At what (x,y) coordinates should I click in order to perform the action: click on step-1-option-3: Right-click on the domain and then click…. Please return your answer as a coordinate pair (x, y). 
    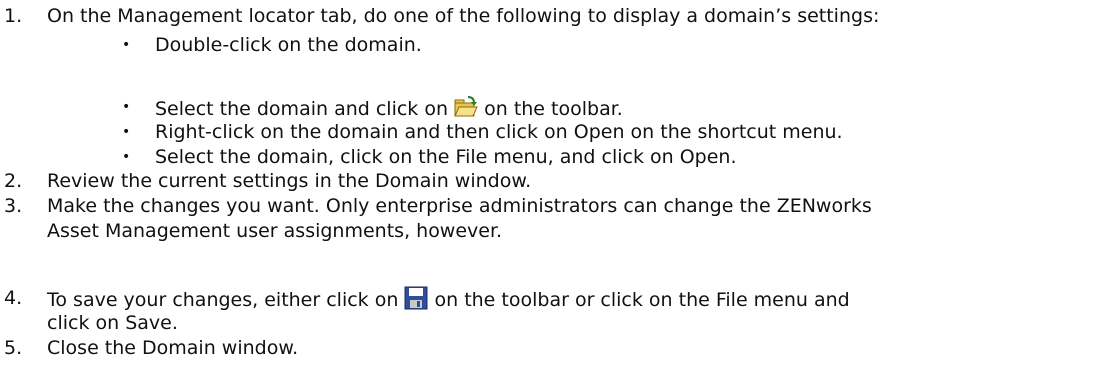
    Looking at the image, I should click on (499, 132).